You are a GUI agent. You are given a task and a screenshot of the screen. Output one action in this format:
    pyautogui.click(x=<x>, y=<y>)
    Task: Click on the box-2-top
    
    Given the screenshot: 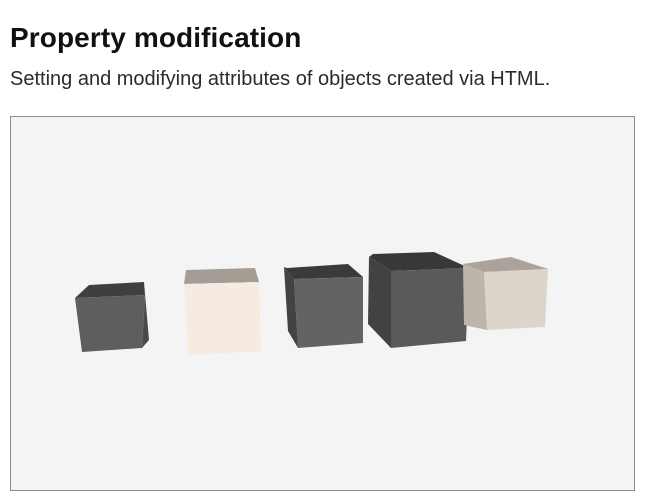 What is the action you would take?
    pyautogui.click(x=221, y=276)
    